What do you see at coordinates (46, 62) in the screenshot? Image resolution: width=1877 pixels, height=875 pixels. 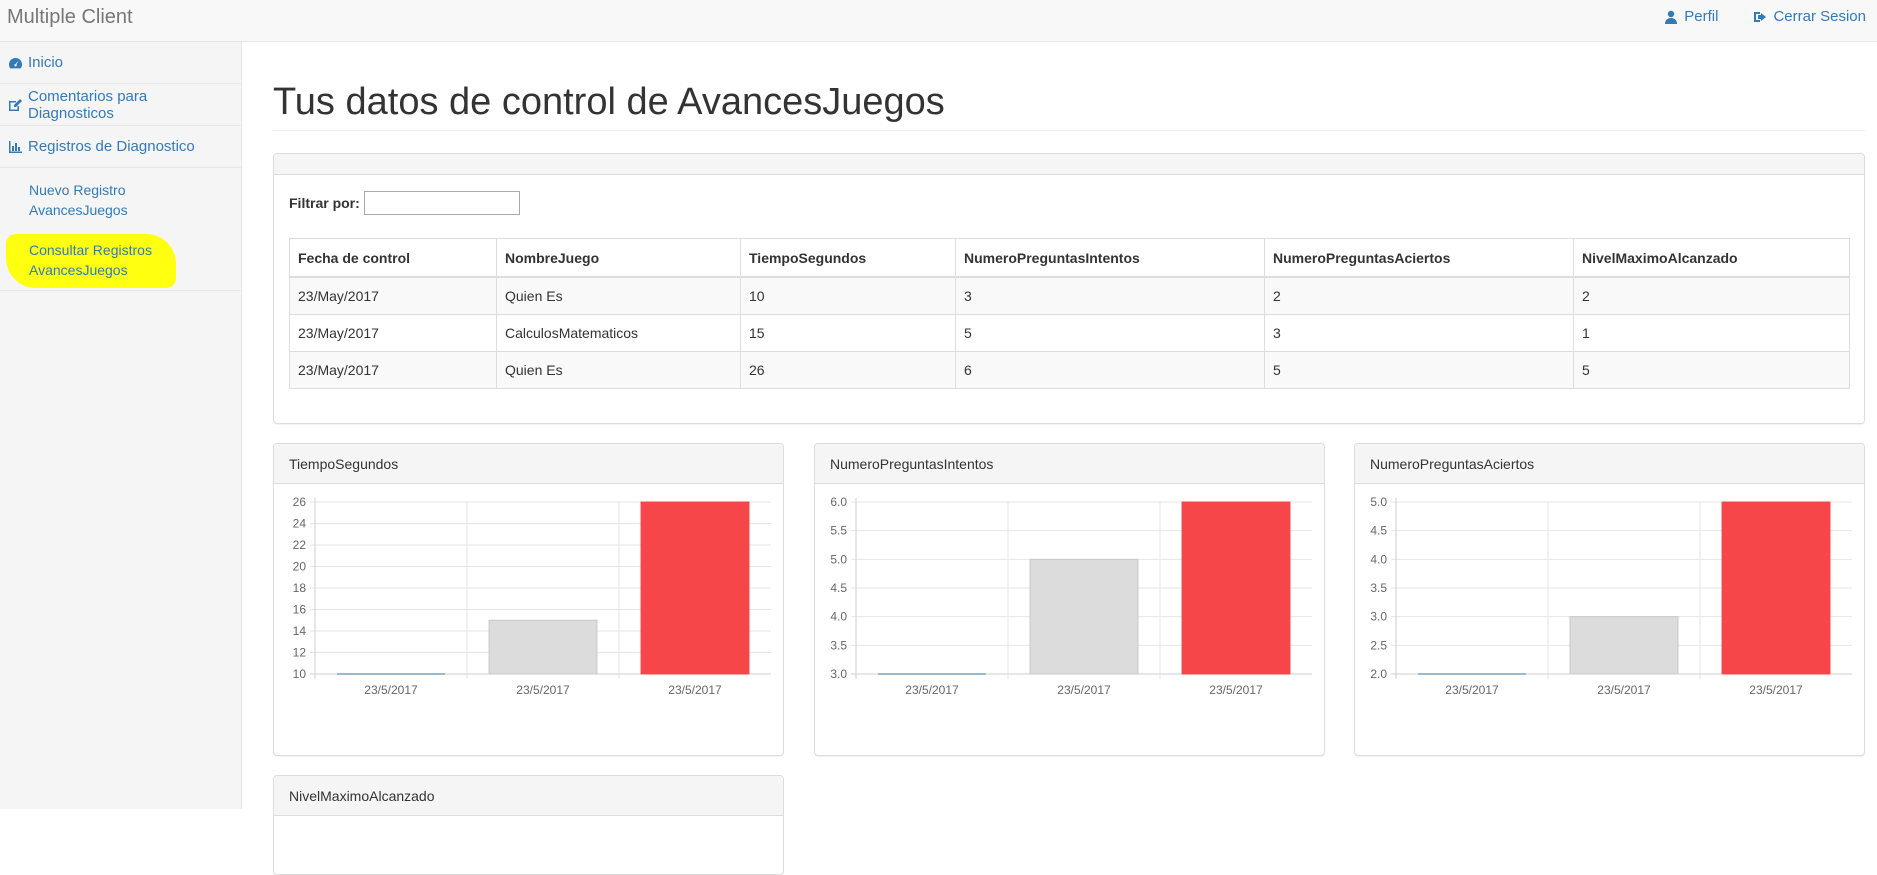 I see `sidebar-item-label: Inicio` at bounding box center [46, 62].